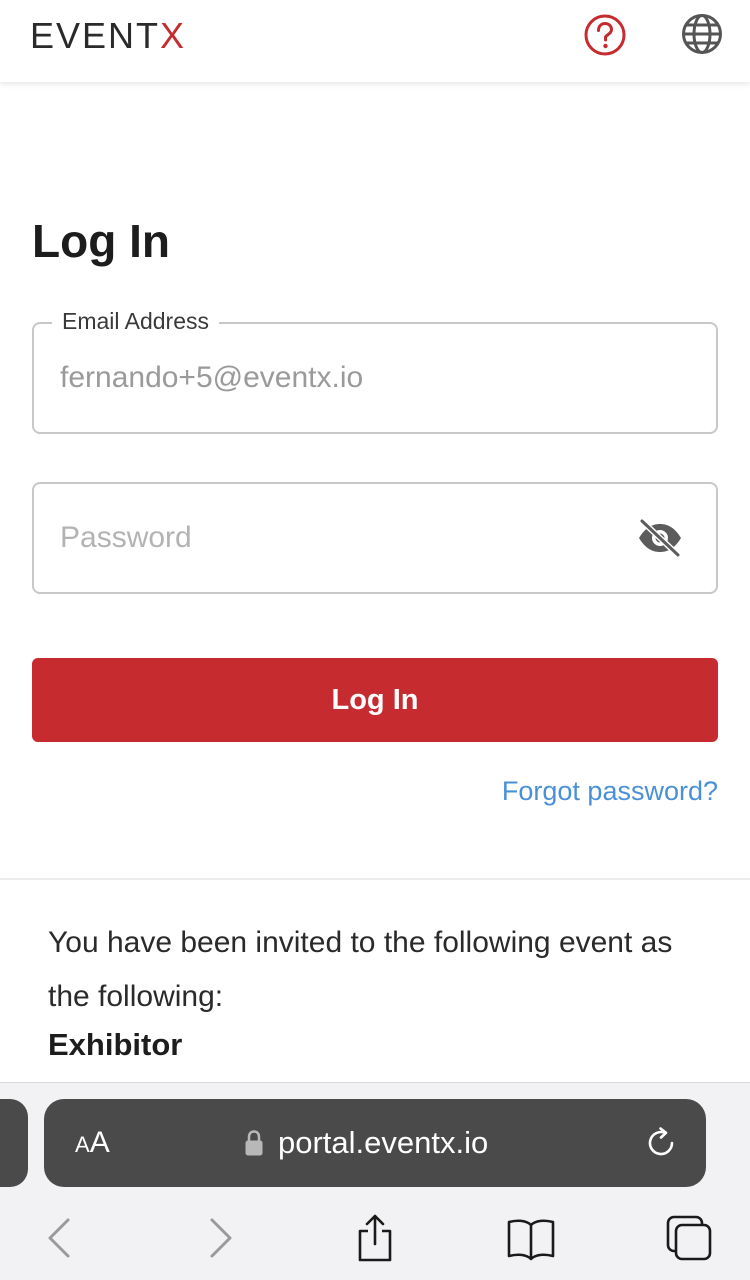 The width and height of the screenshot is (750, 1280). Describe the element at coordinates (115, 1044) in the screenshot. I see `invite-role: Exhibitor` at that location.